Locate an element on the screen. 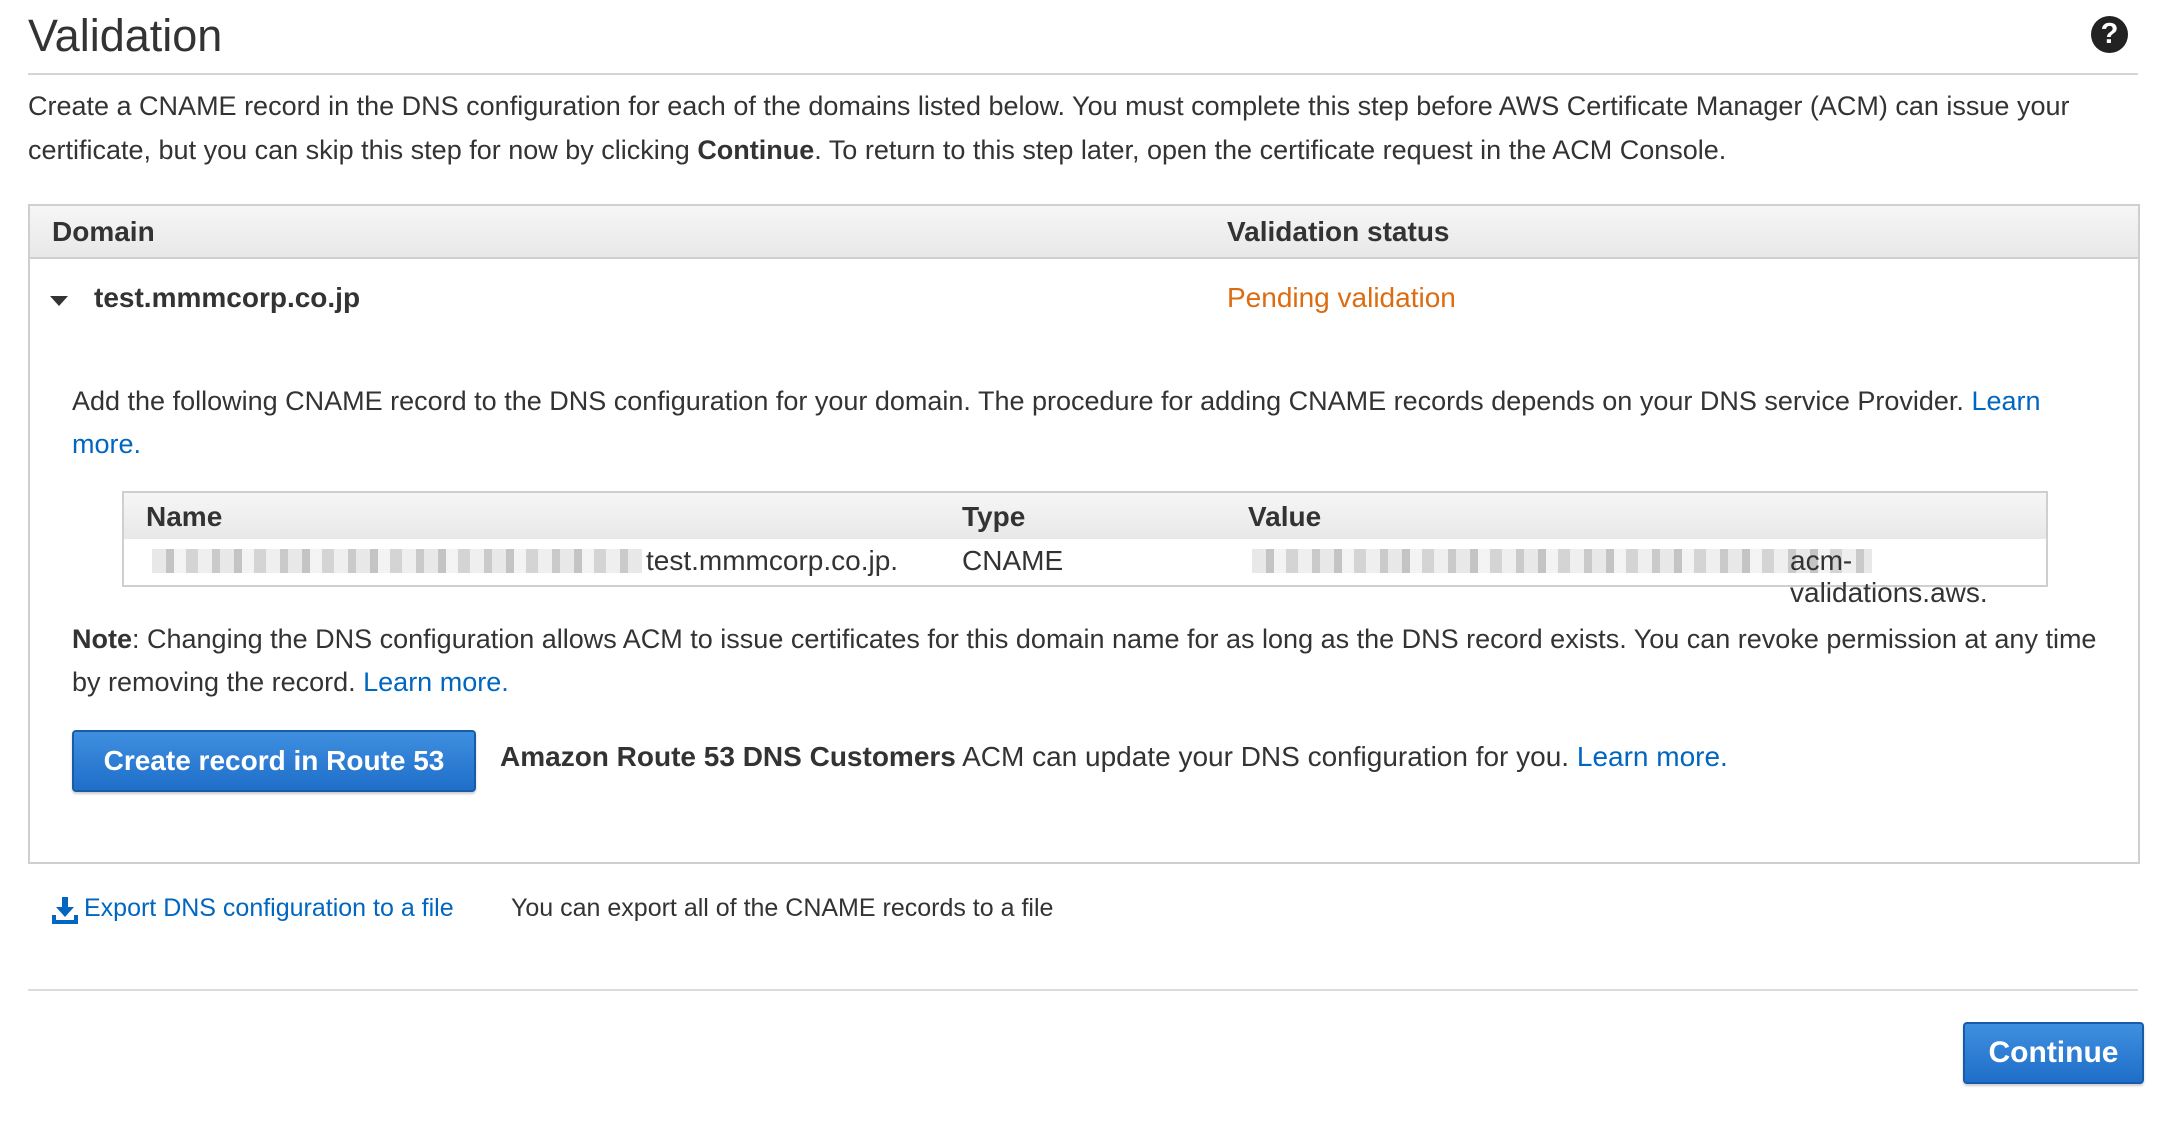 The image size is (2166, 1128). export-dns-link: Export DNS configuration to a file is located at coordinates (269, 908).